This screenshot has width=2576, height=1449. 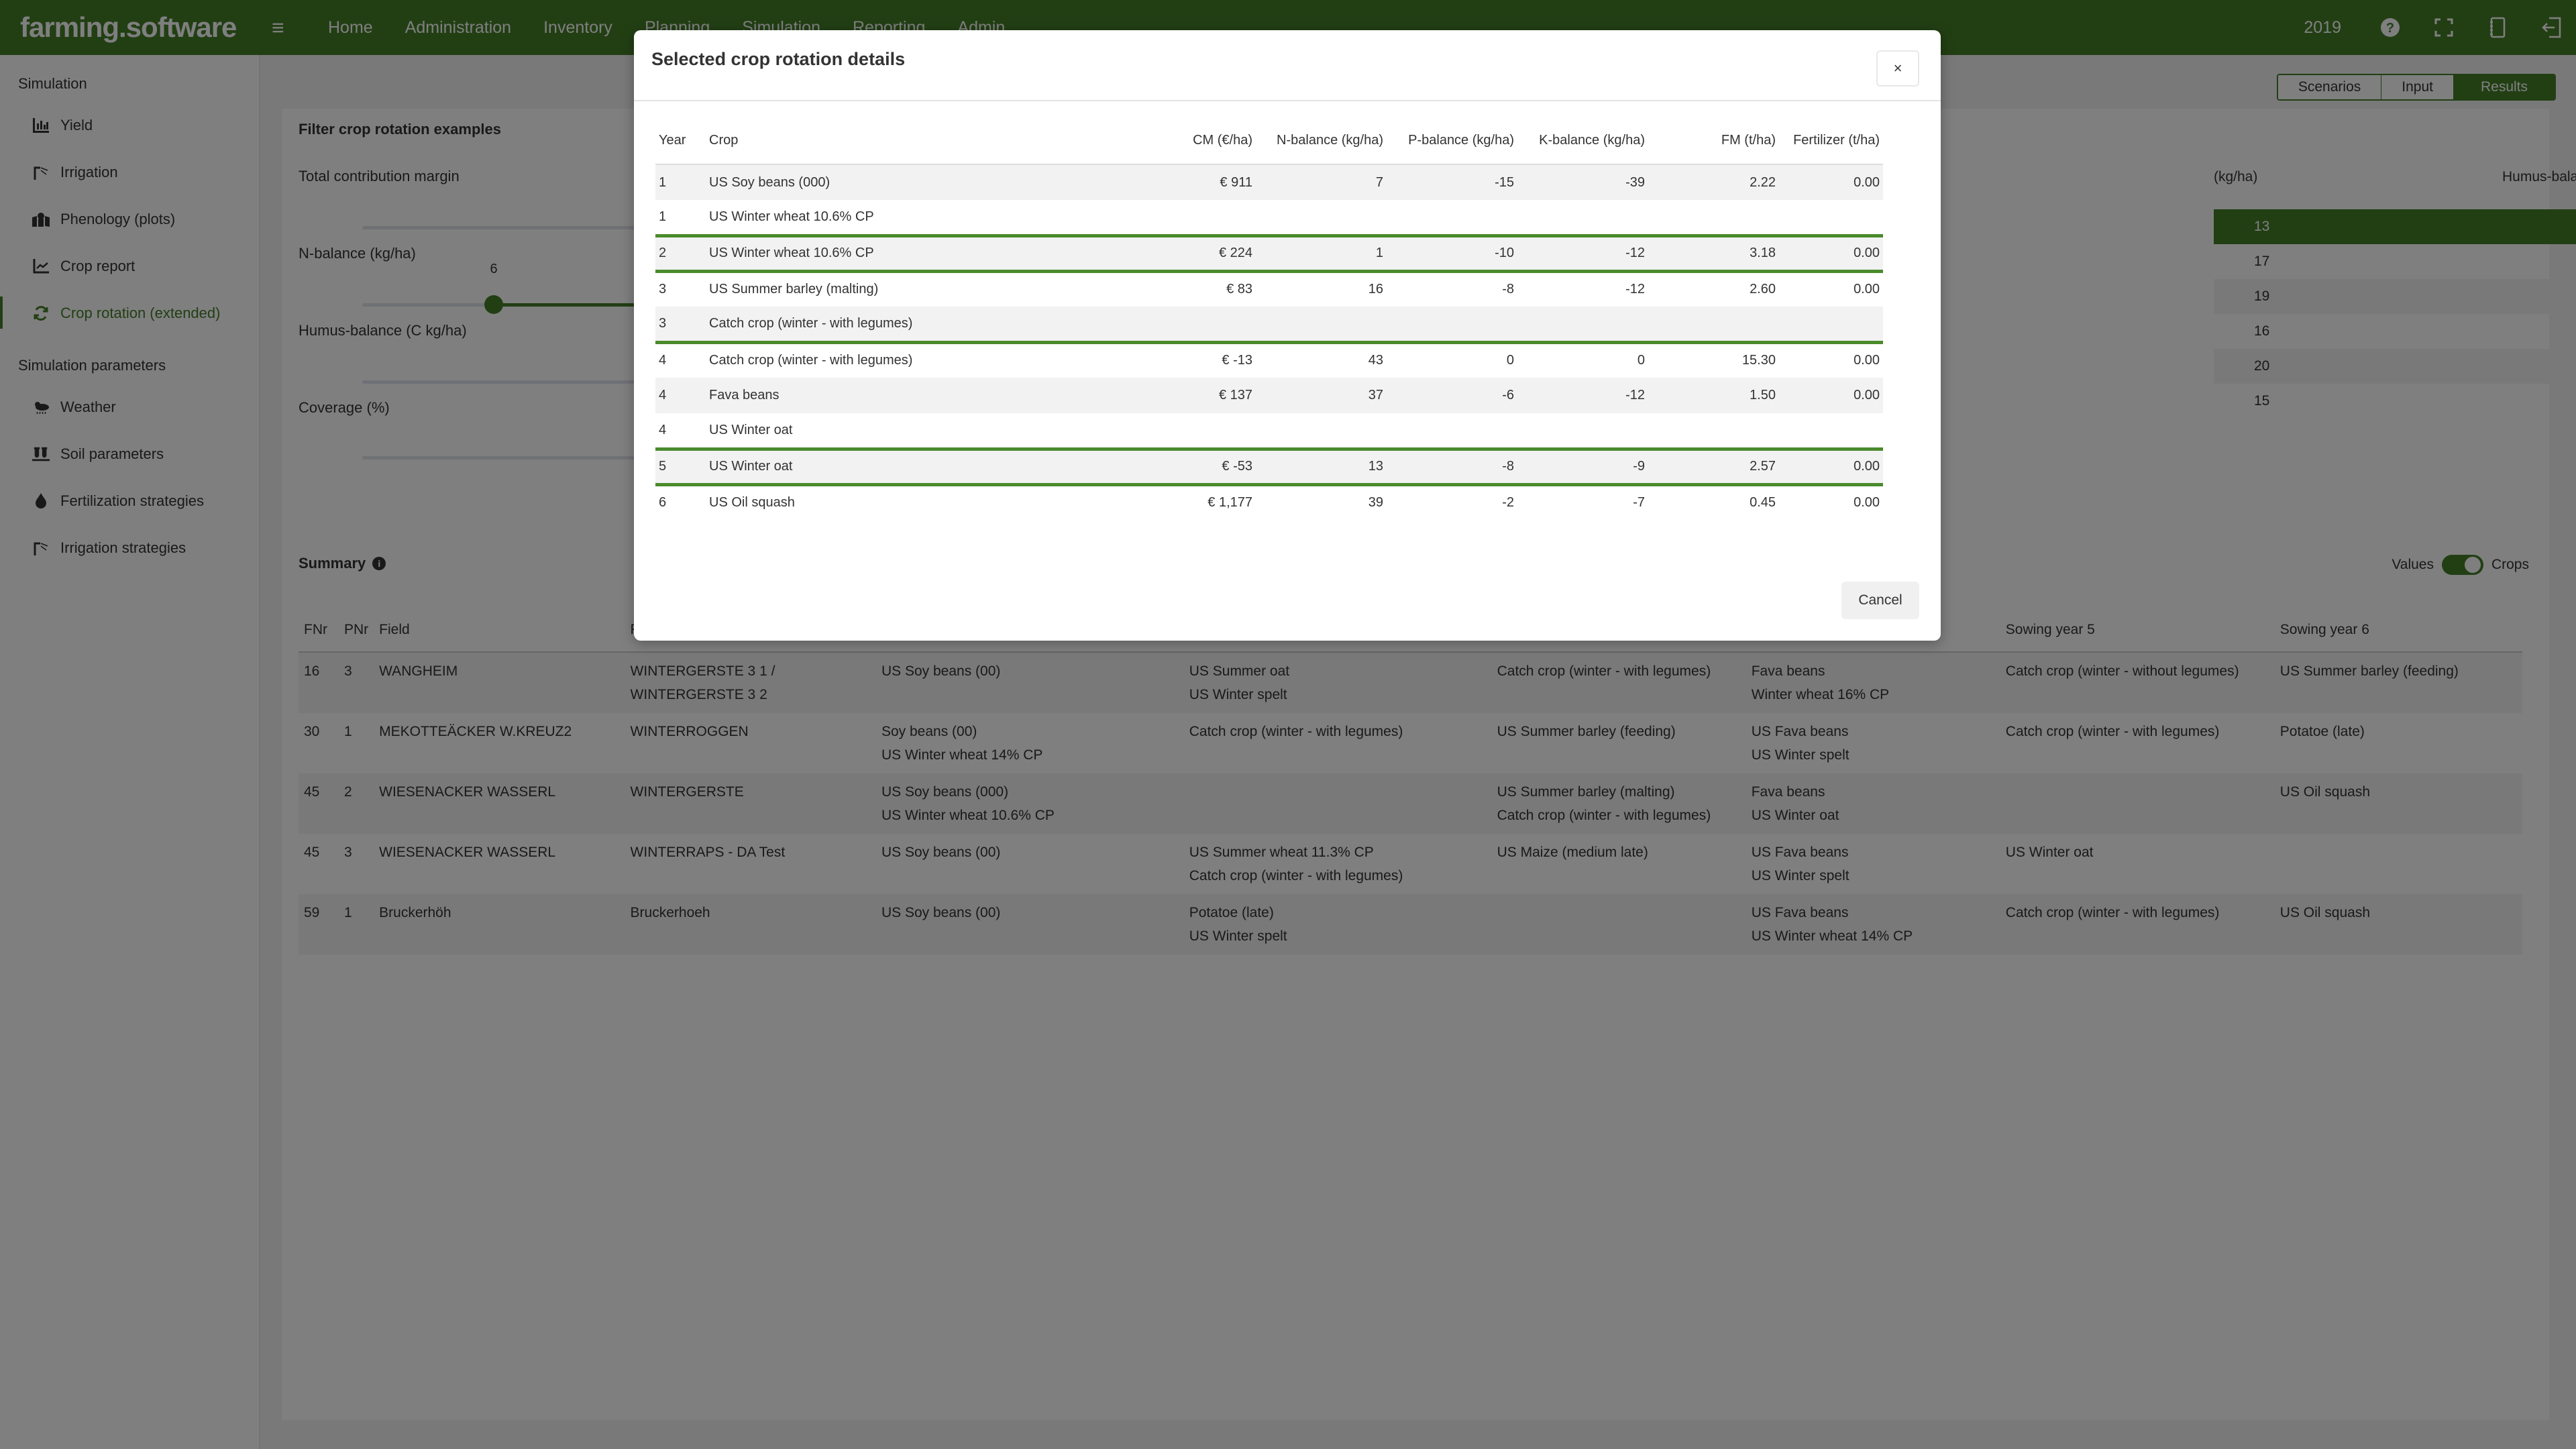 I want to click on details-cell-fm: 3.18, so click(x=1713, y=252).